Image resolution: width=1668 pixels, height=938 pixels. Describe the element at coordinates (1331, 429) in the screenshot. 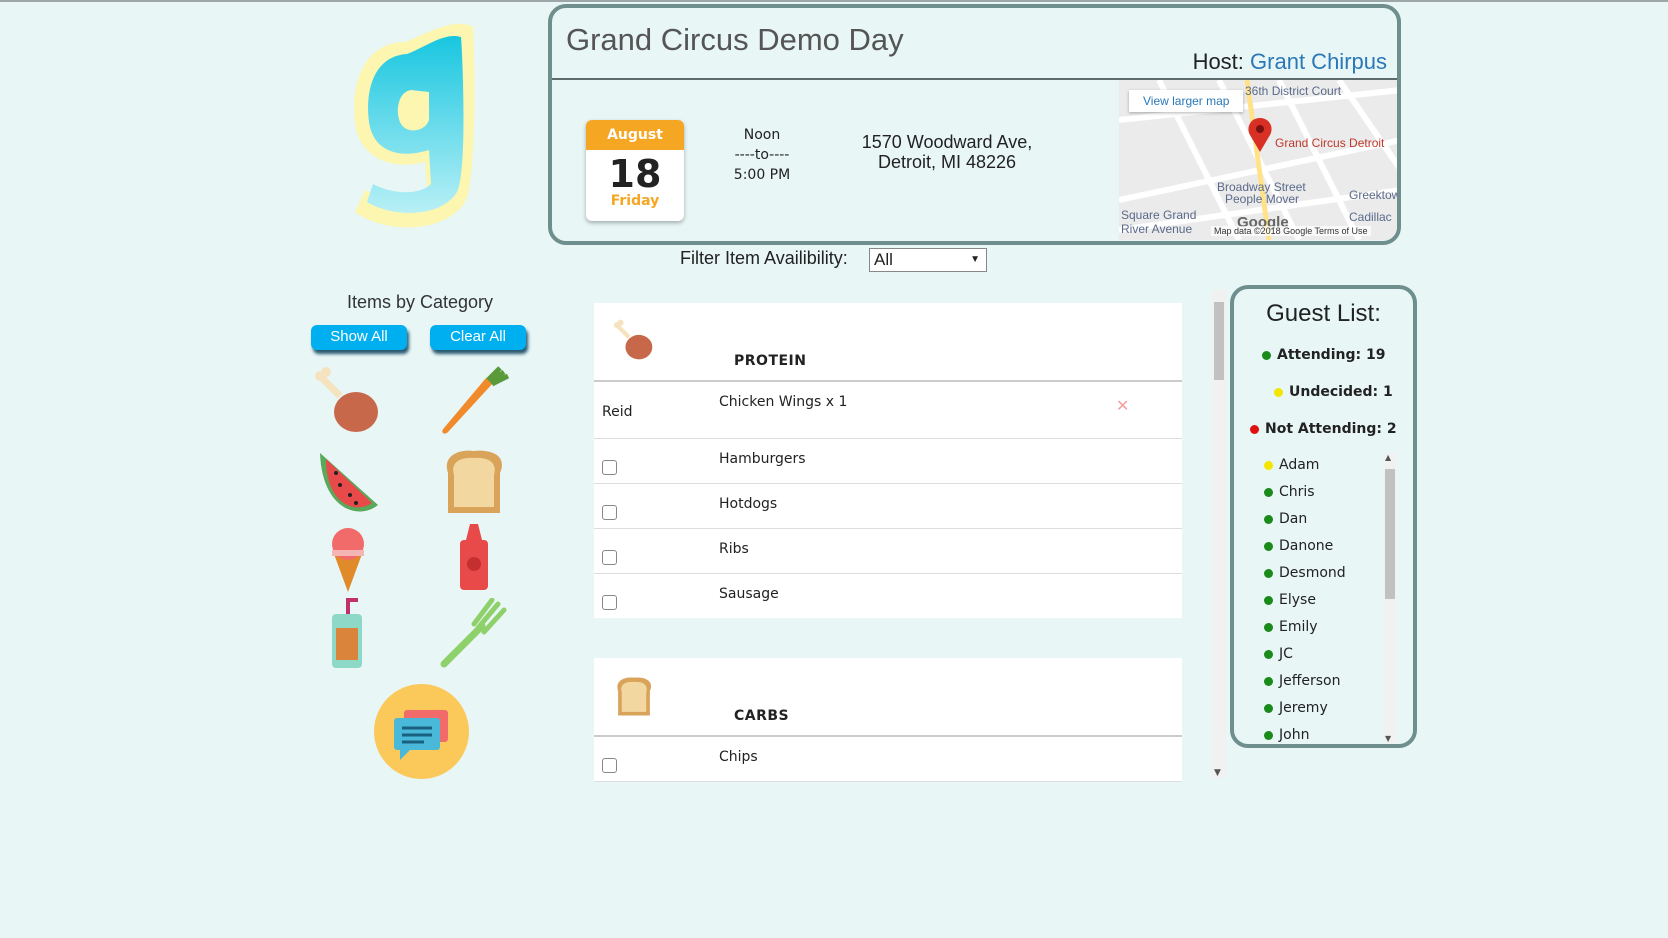

I see `not-attending-label: Not Attending: 2` at that location.